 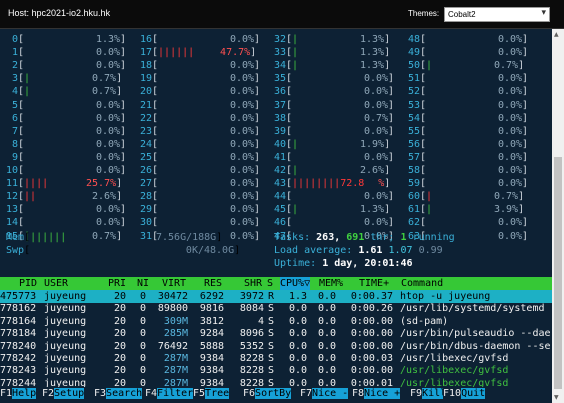 I want to click on cpu-meter-37: 37[0.0%], so click(x=331, y=105).